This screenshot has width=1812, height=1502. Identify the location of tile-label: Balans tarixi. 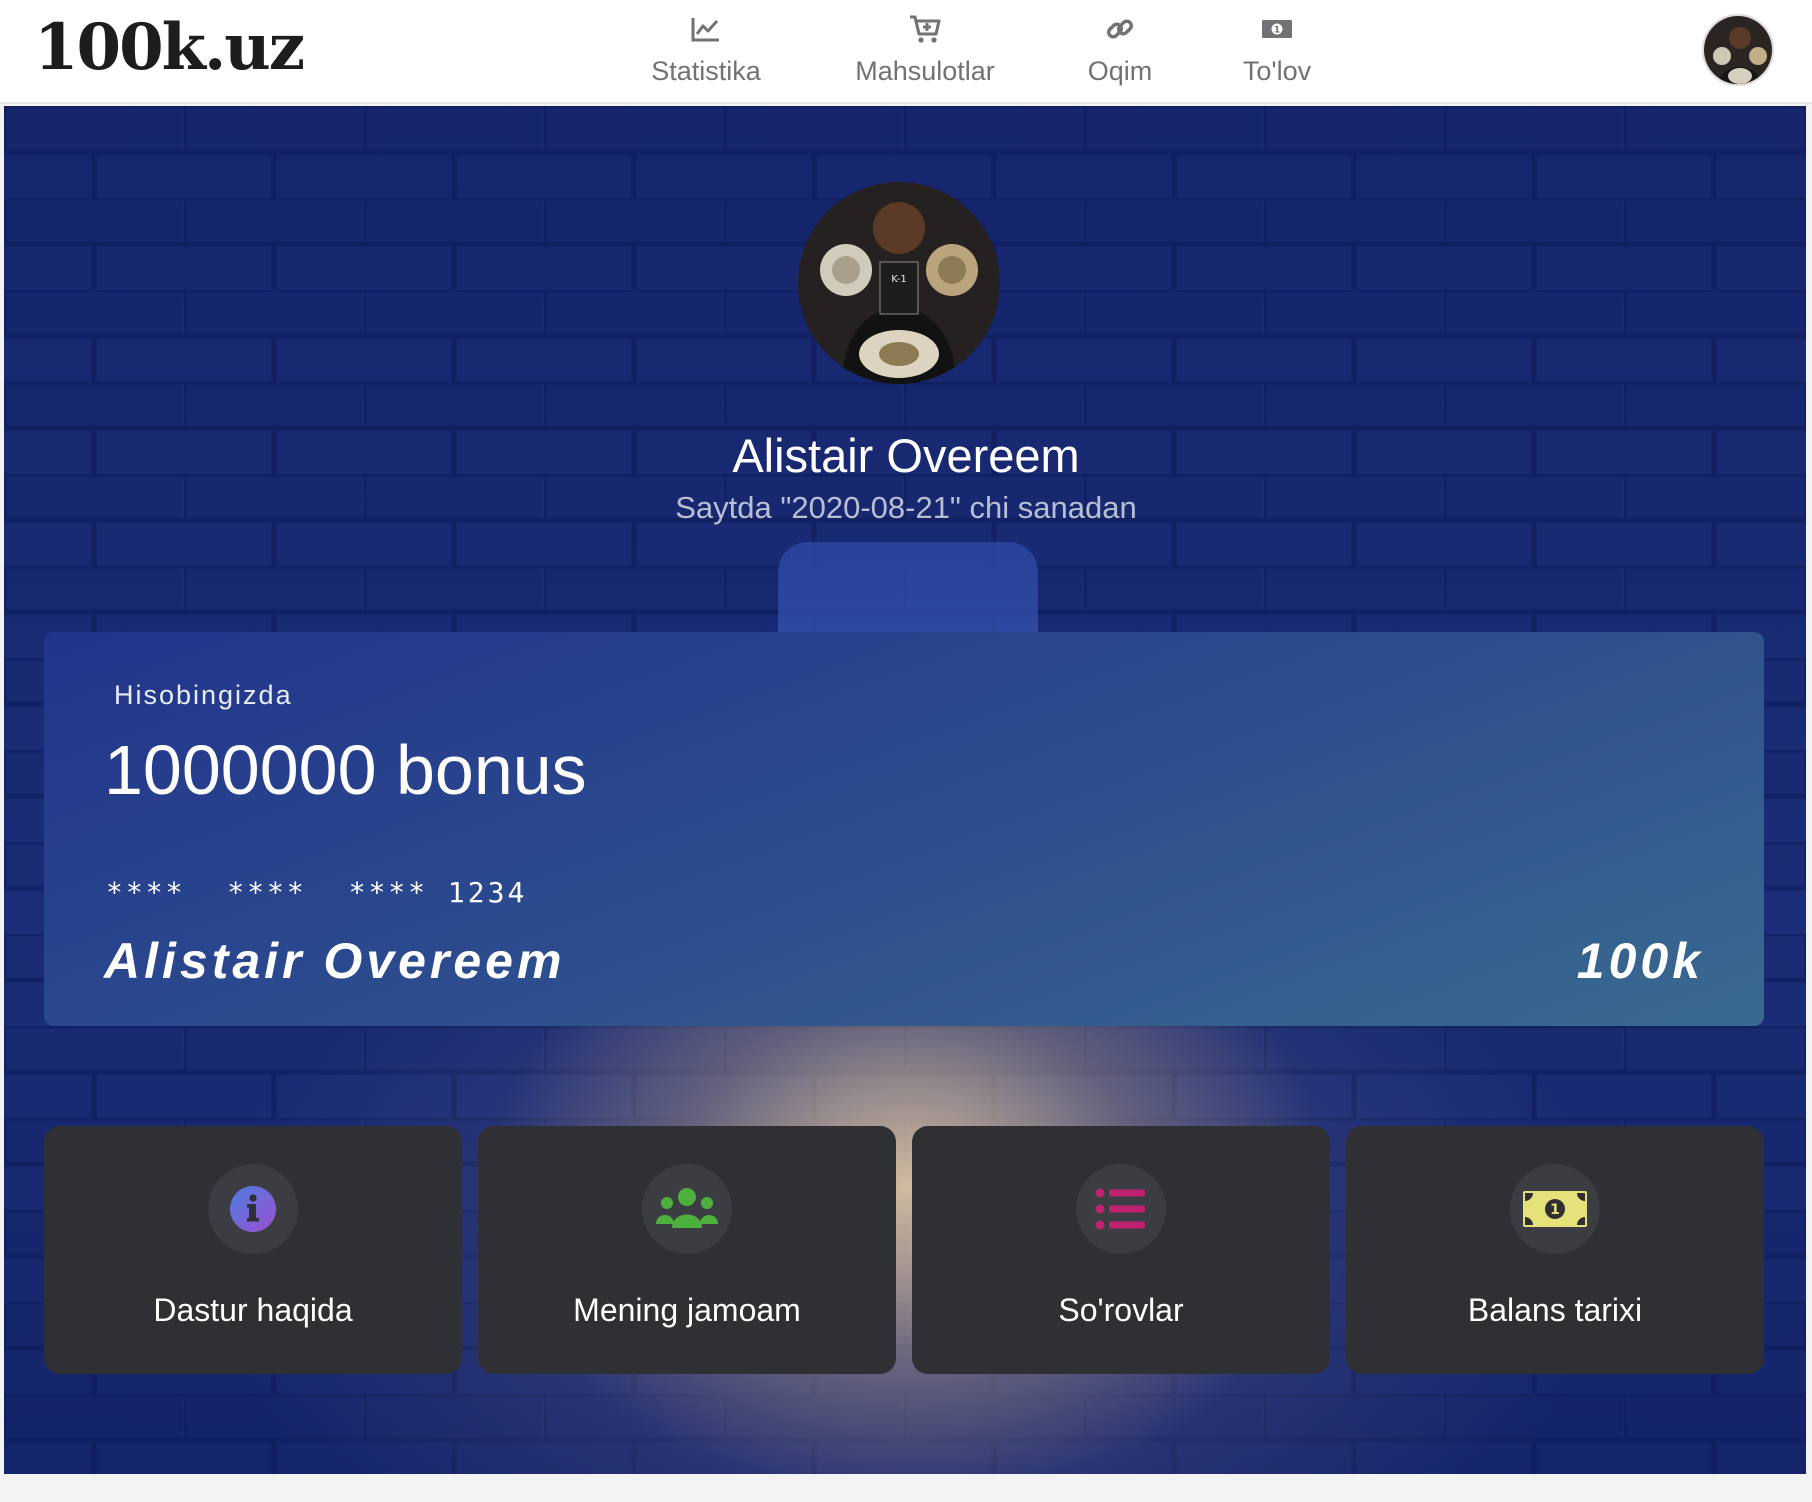
(1555, 1310).